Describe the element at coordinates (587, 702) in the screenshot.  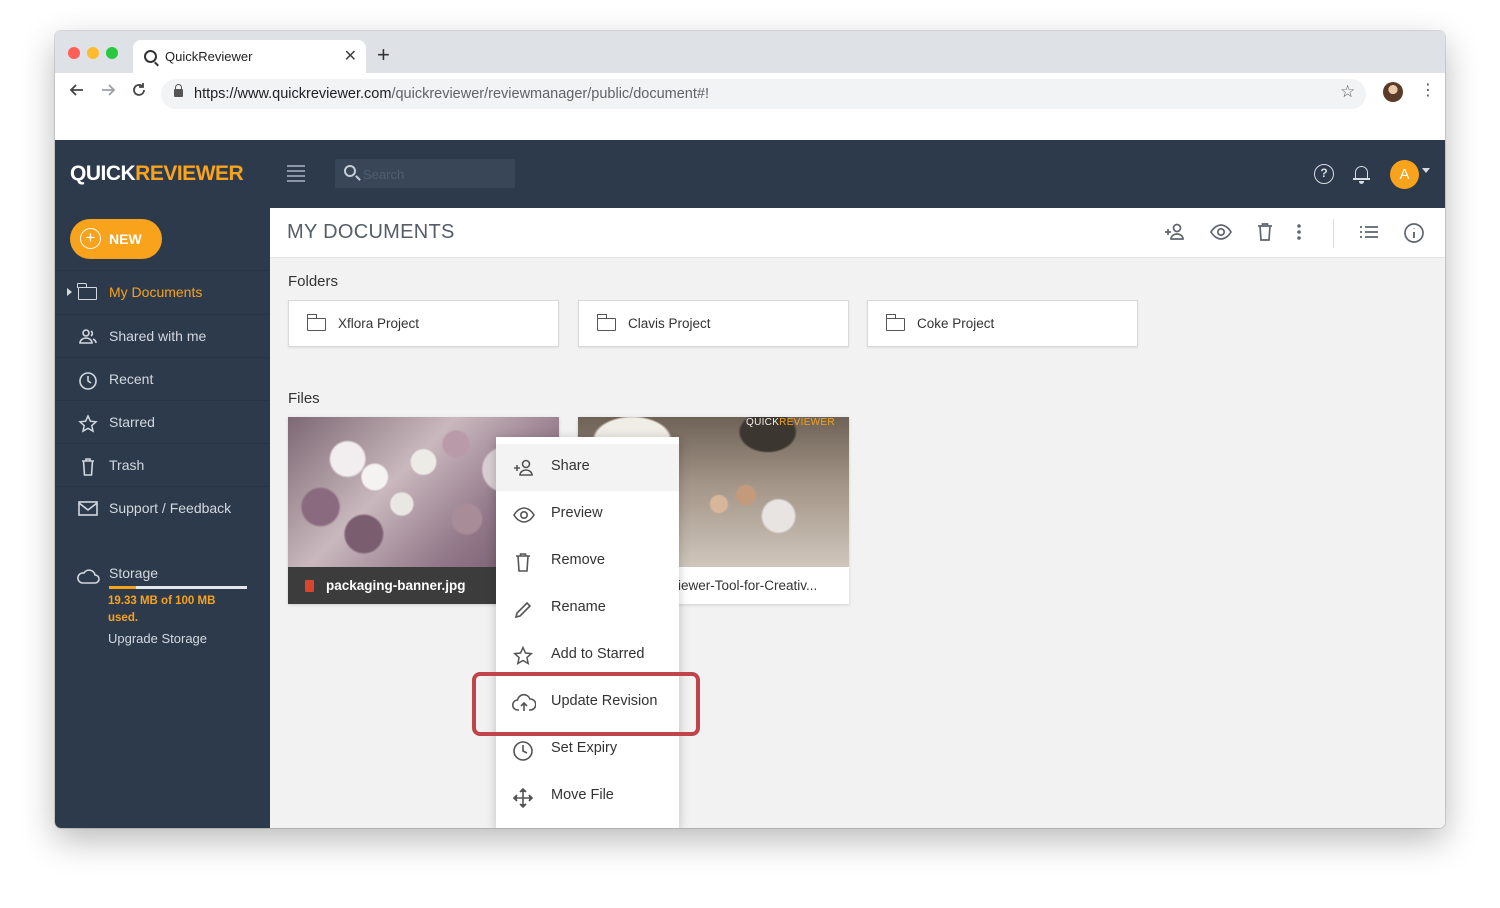
I see `menu-item-update-revision: Update Revision` at that location.